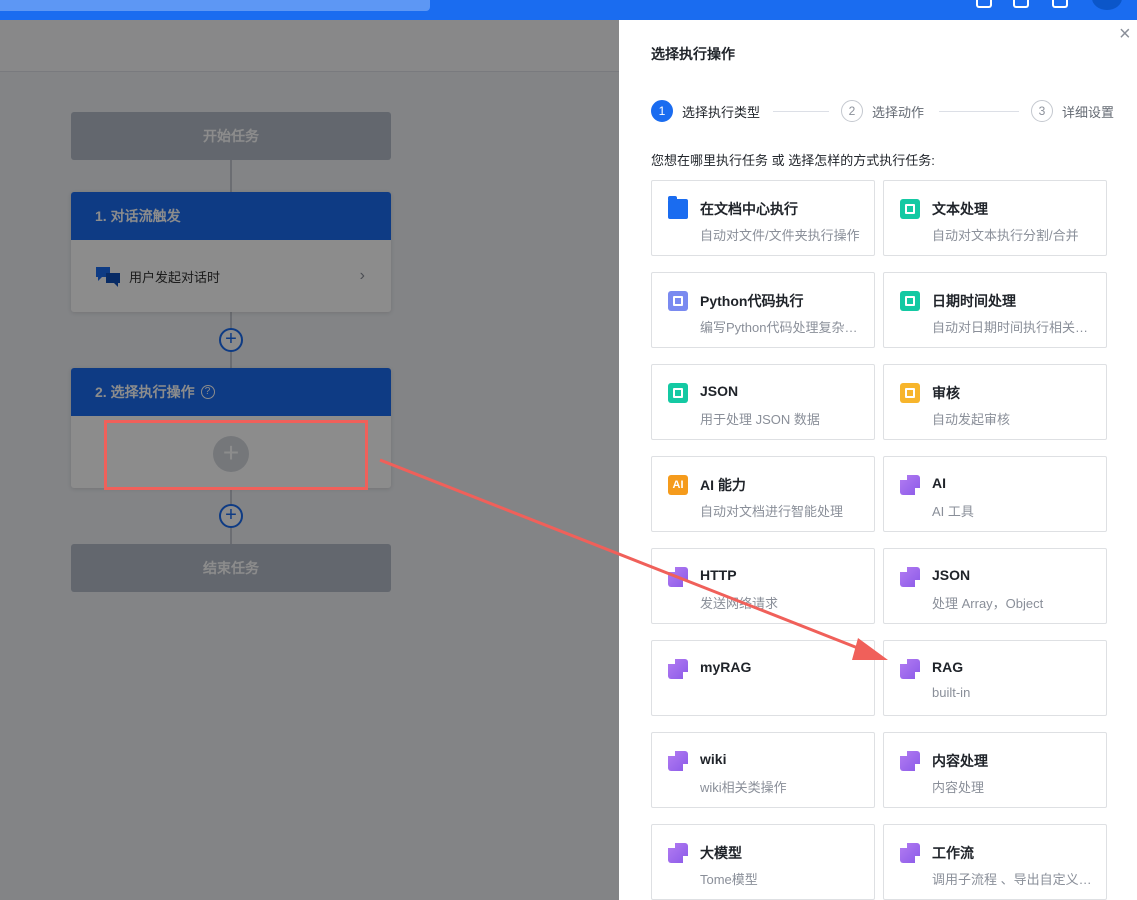  I want to click on database-icon-glyph, so click(678, 393).